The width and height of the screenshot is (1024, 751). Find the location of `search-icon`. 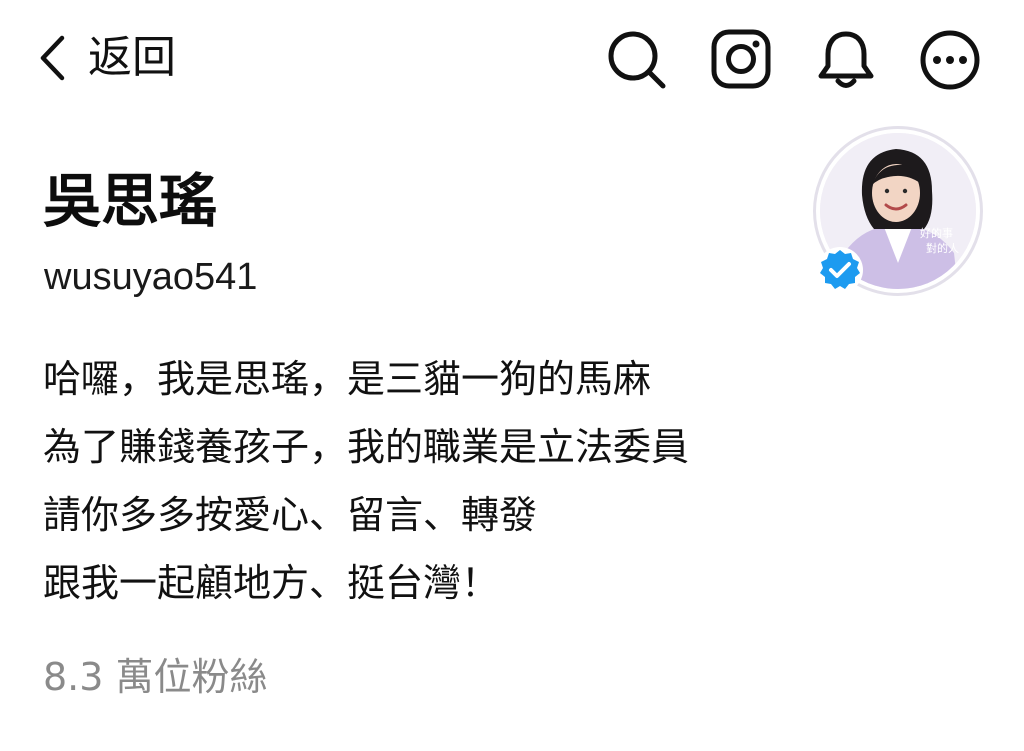

search-icon is located at coordinates (637, 60).